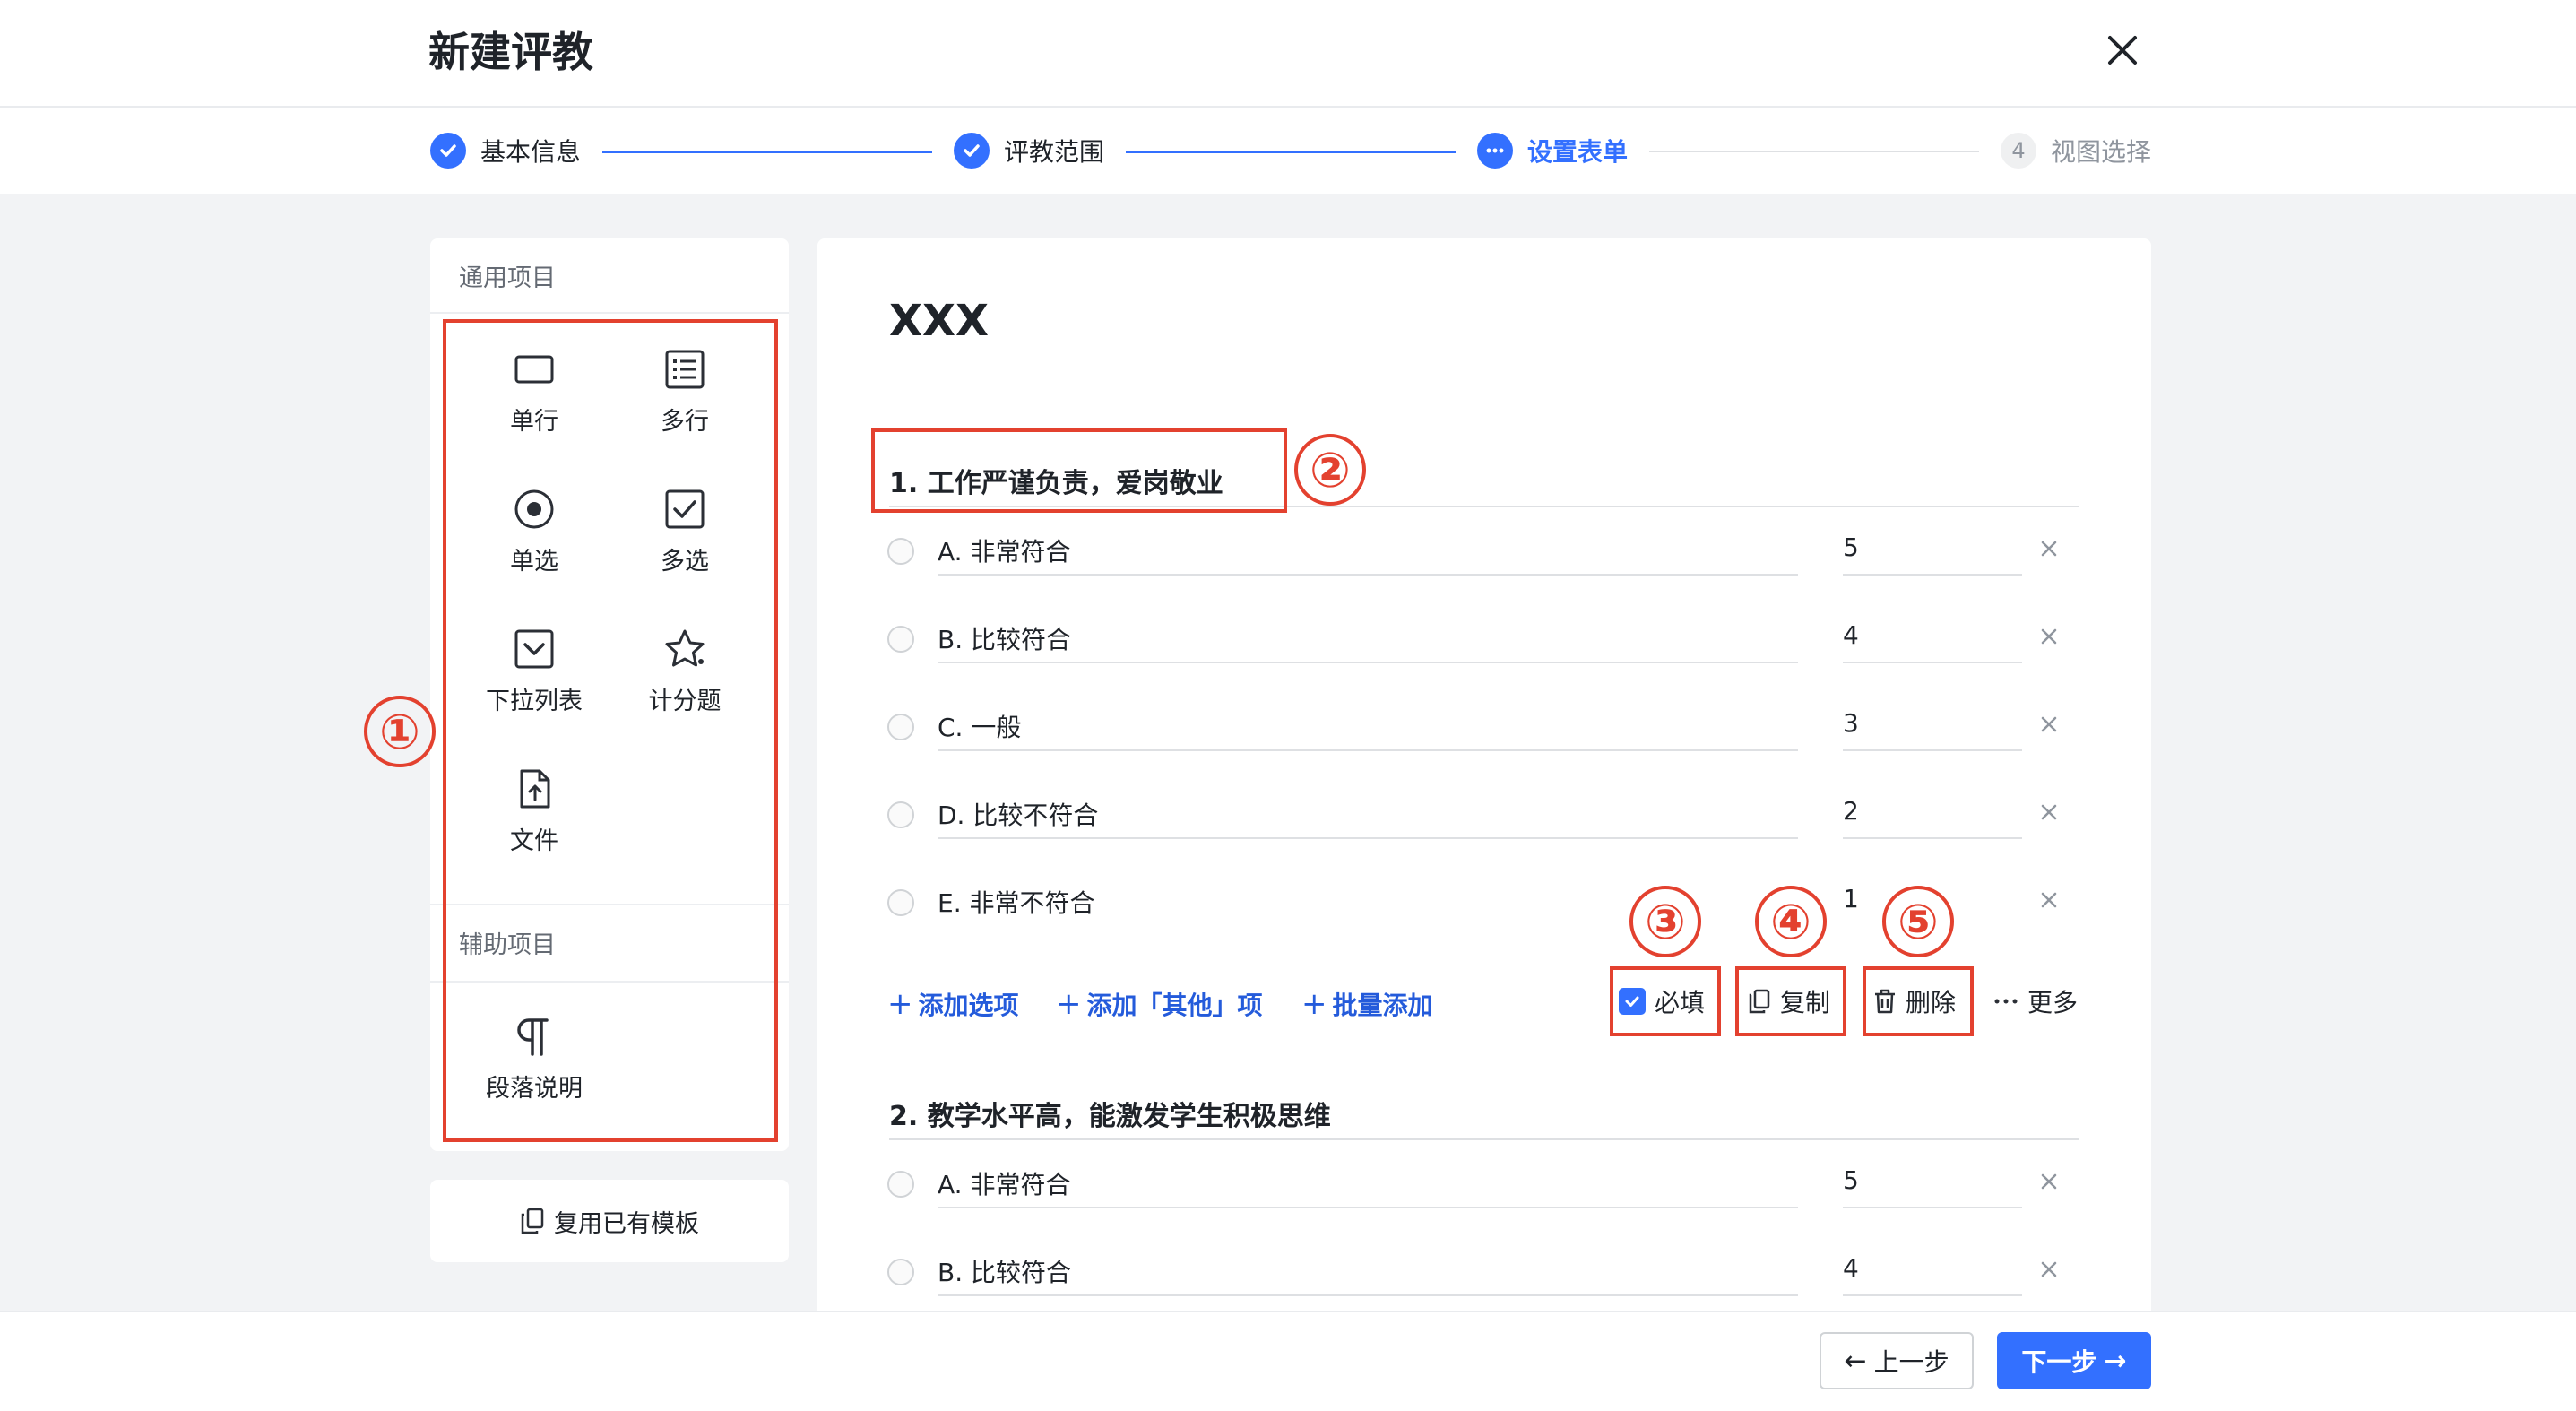  I want to click on next-step-label: 下一步, so click(2059, 1362).